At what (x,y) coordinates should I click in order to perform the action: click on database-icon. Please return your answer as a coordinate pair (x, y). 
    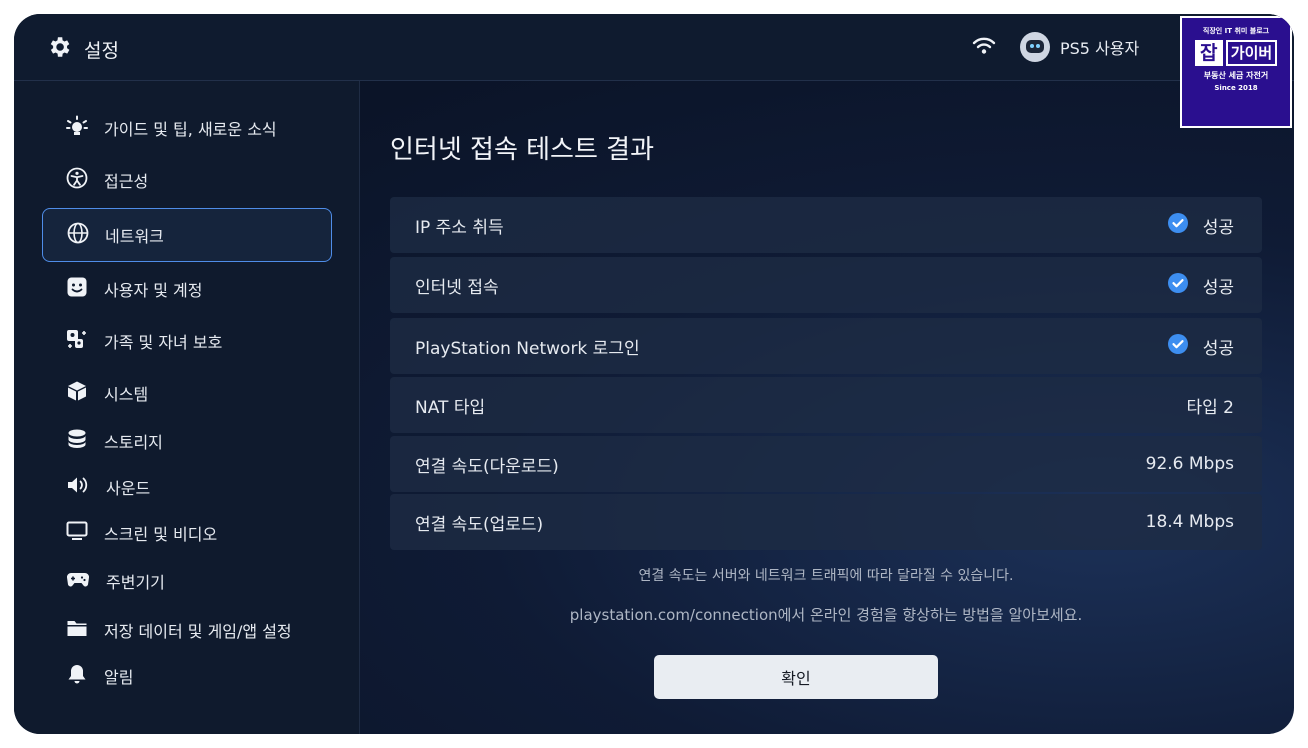
    Looking at the image, I should click on (77, 441).